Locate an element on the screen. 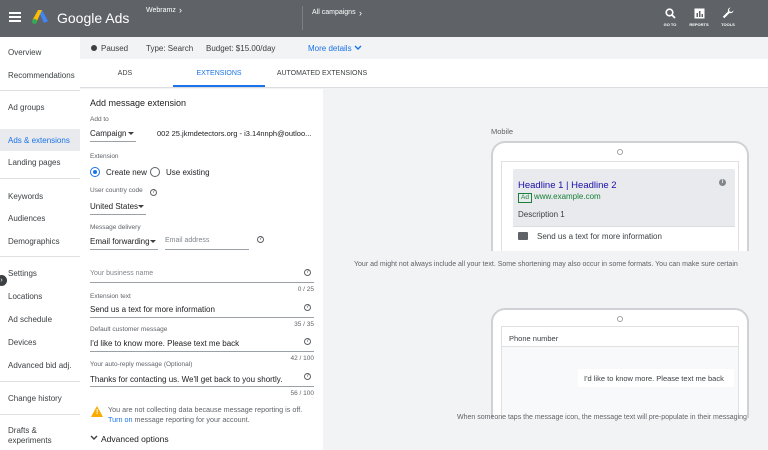  turn-on-link: Turn on is located at coordinates (120, 419).